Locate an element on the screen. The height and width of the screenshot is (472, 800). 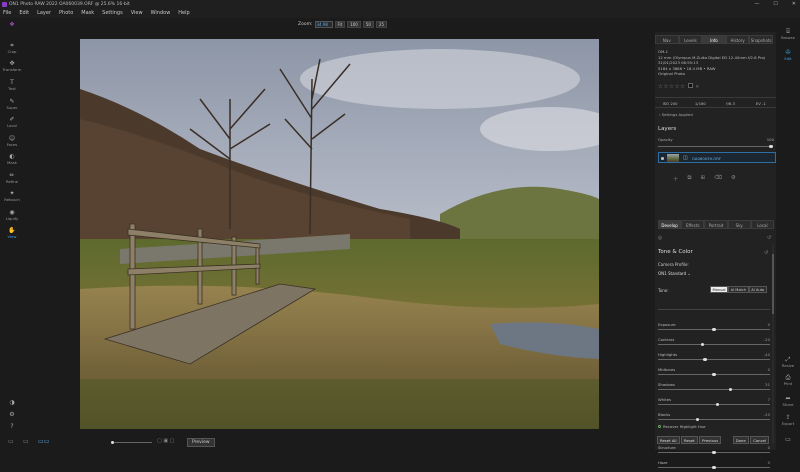
layer-row: ◫ OA060039.ORF is located at coordinates (717, 157).